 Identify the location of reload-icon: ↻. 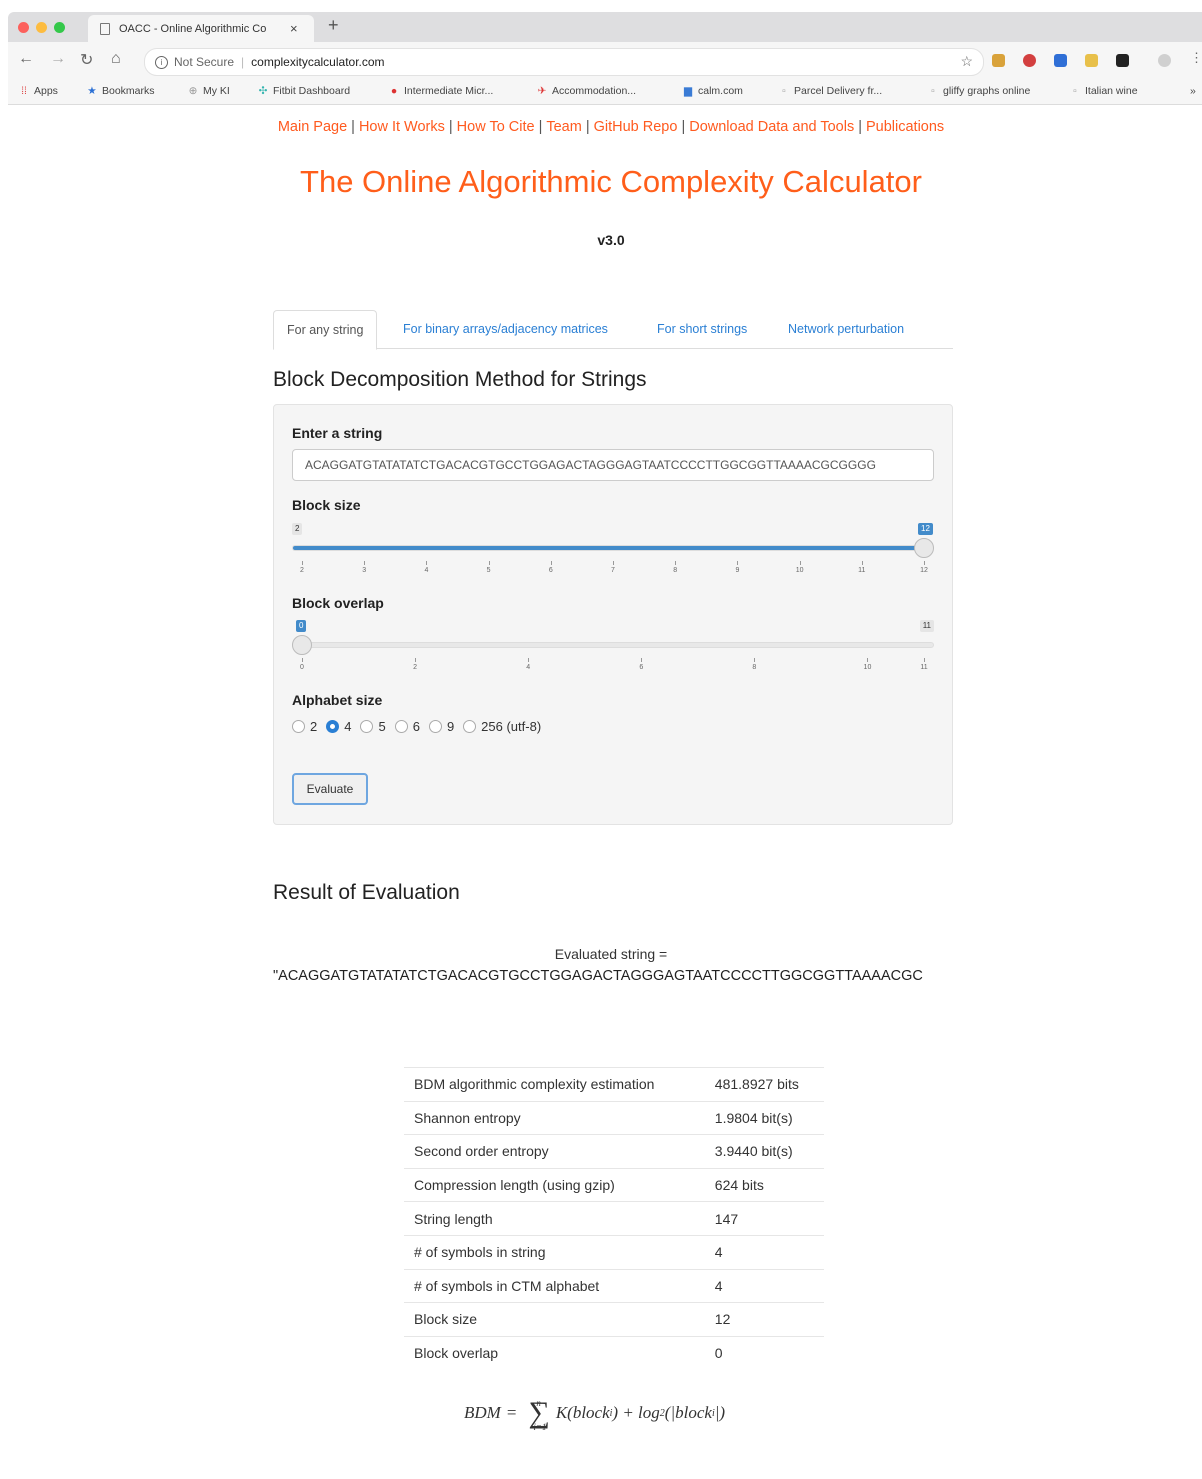
(86, 60).